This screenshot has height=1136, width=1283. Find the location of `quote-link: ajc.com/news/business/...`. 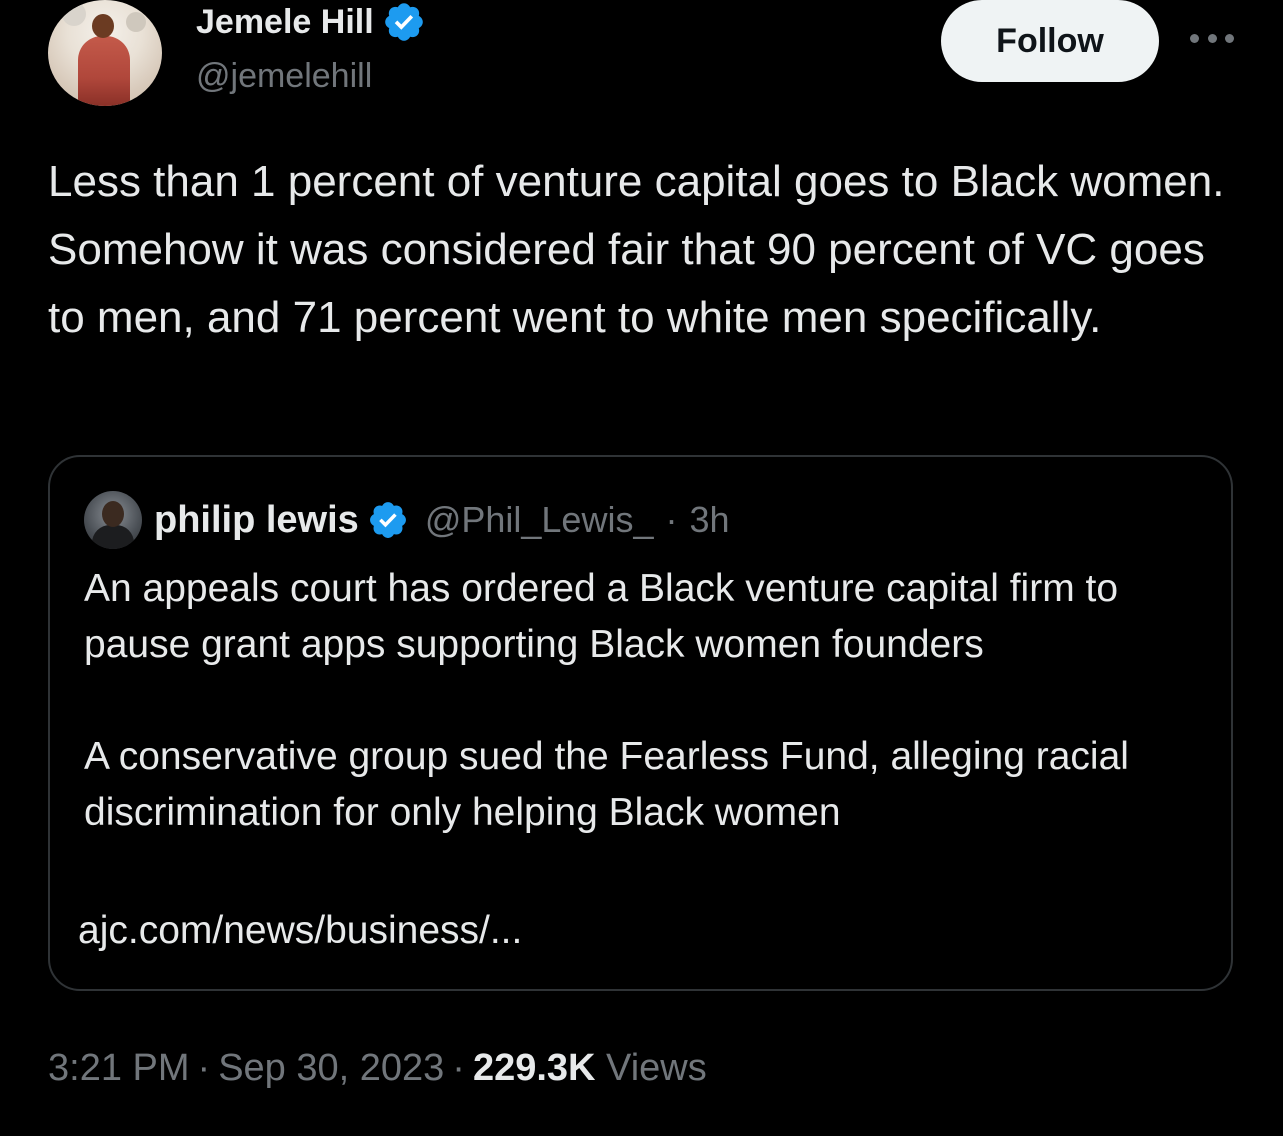

quote-link: ajc.com/news/business/... is located at coordinates (300, 931).